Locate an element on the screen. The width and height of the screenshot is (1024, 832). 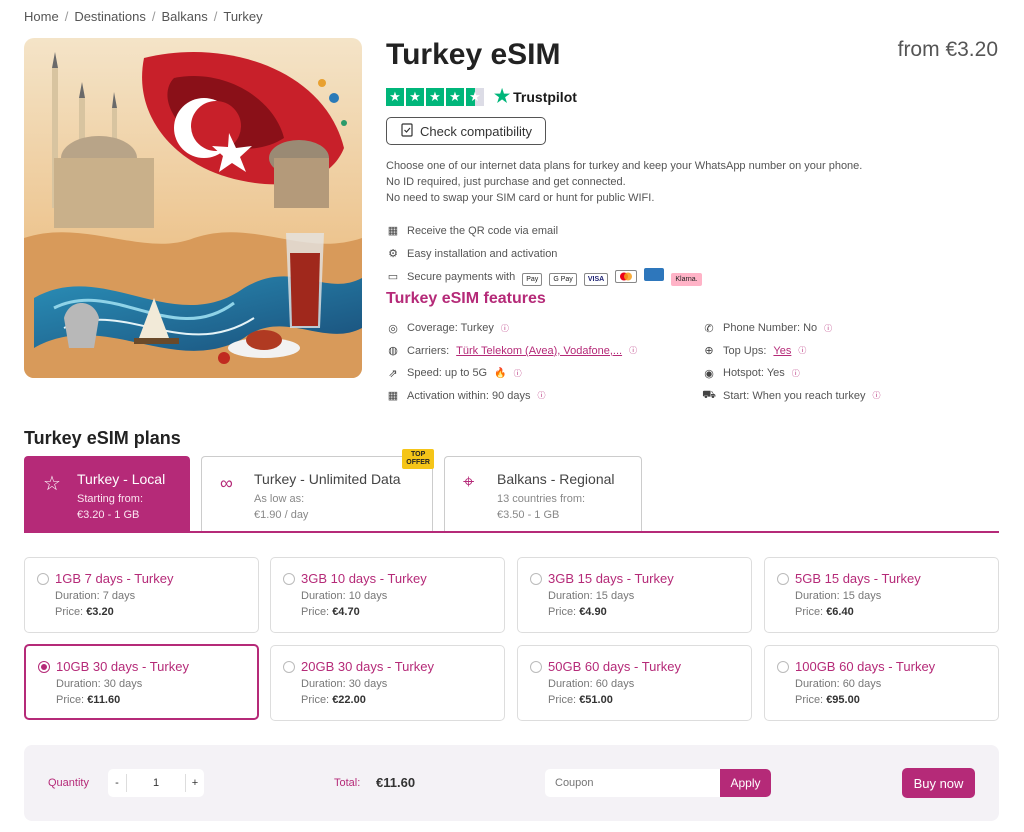
half-star-icon: ★ is located at coordinates (475, 96).